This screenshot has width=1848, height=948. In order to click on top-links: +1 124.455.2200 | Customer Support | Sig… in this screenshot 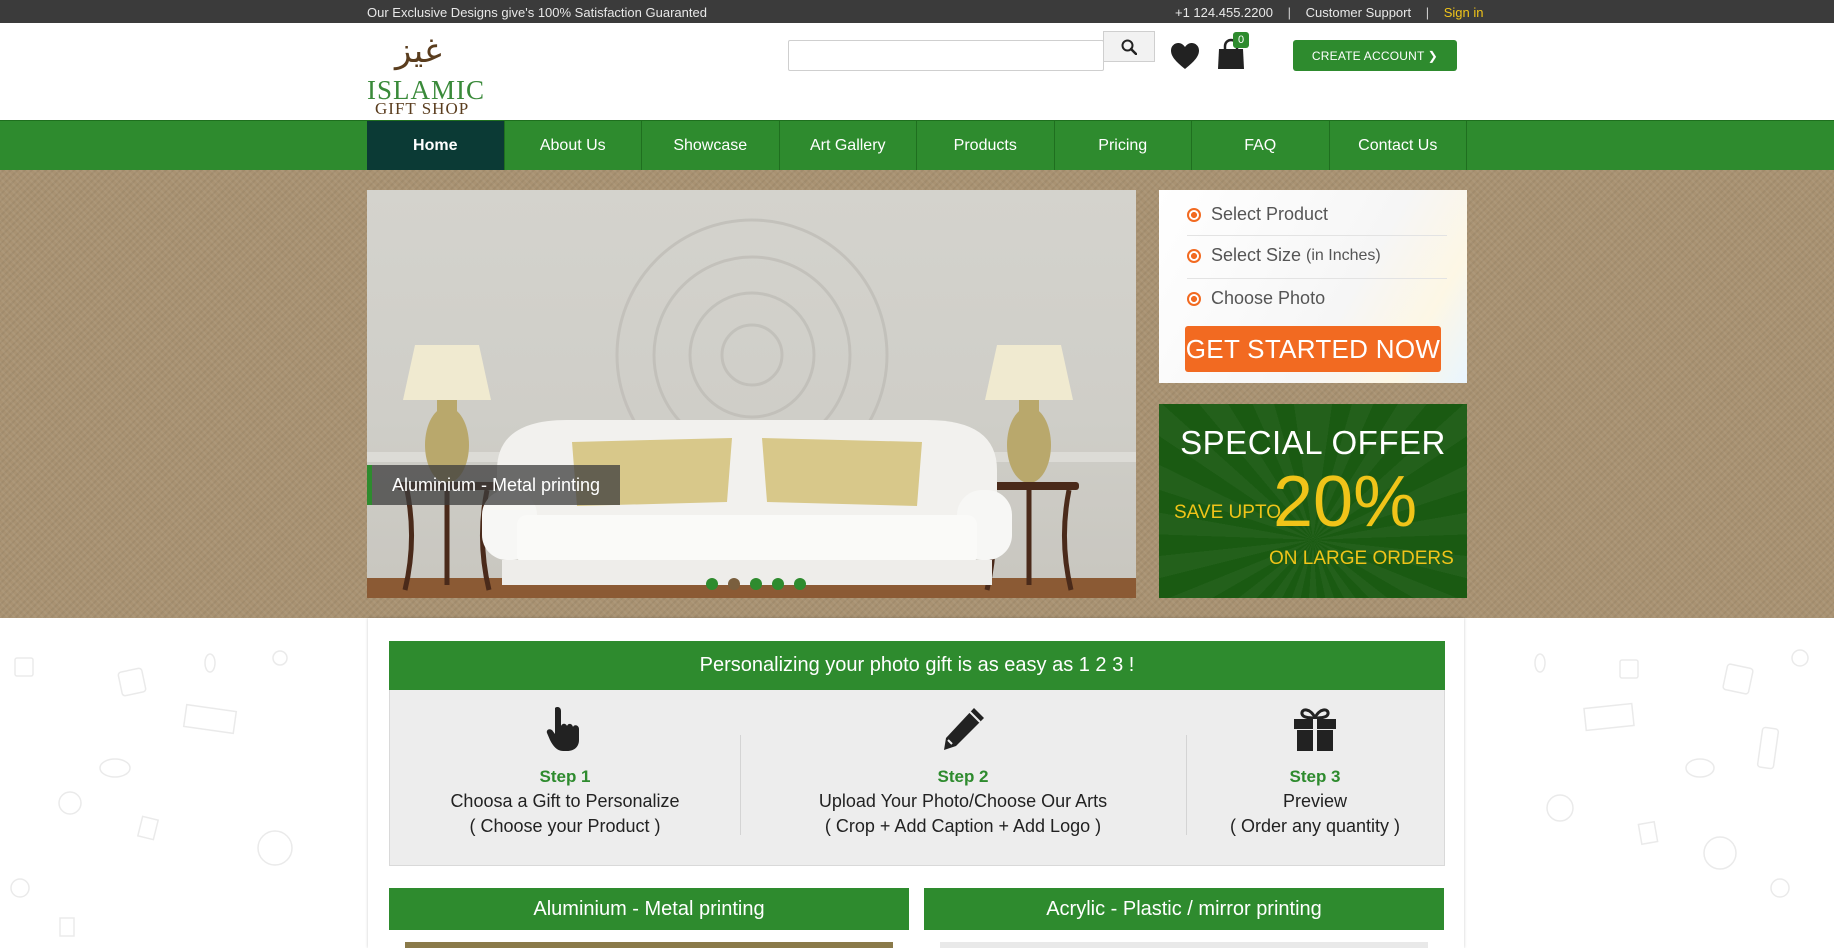, I will do `click(1329, 12)`.